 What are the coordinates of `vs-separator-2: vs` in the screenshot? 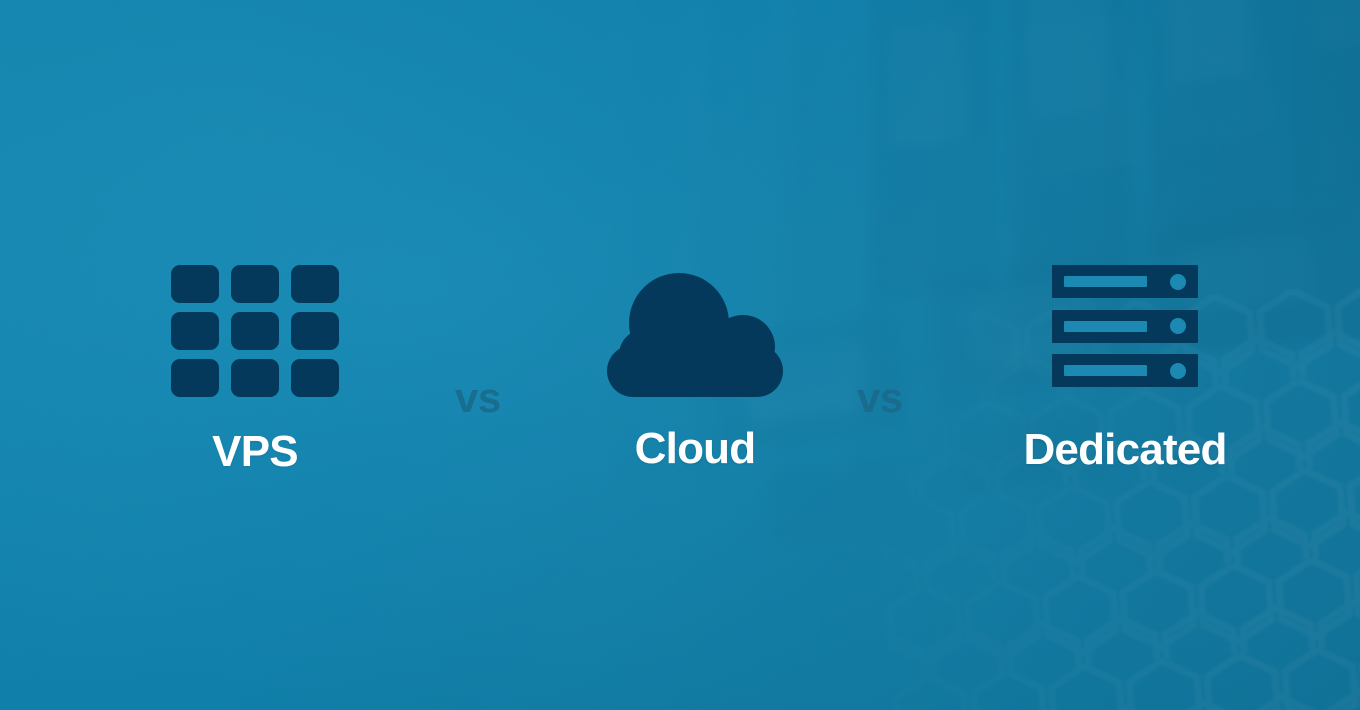 It's located at (880, 397).